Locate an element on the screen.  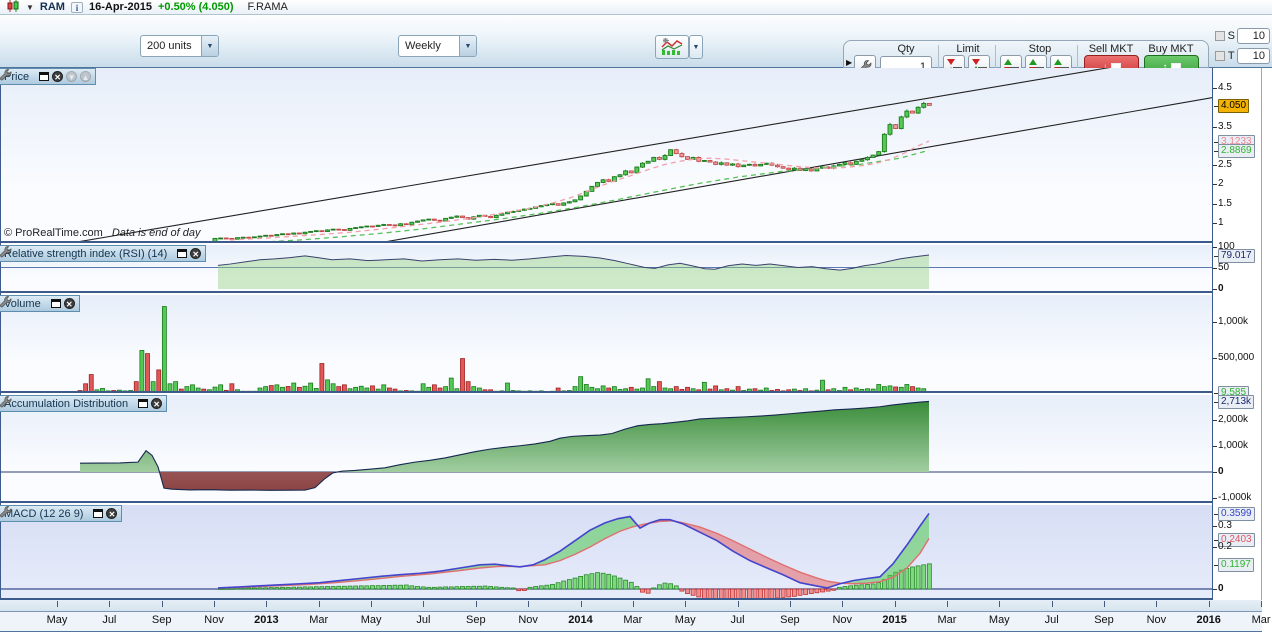
macd-panel: MACD (12 26 9) ✕ is located at coordinates (606, 552).